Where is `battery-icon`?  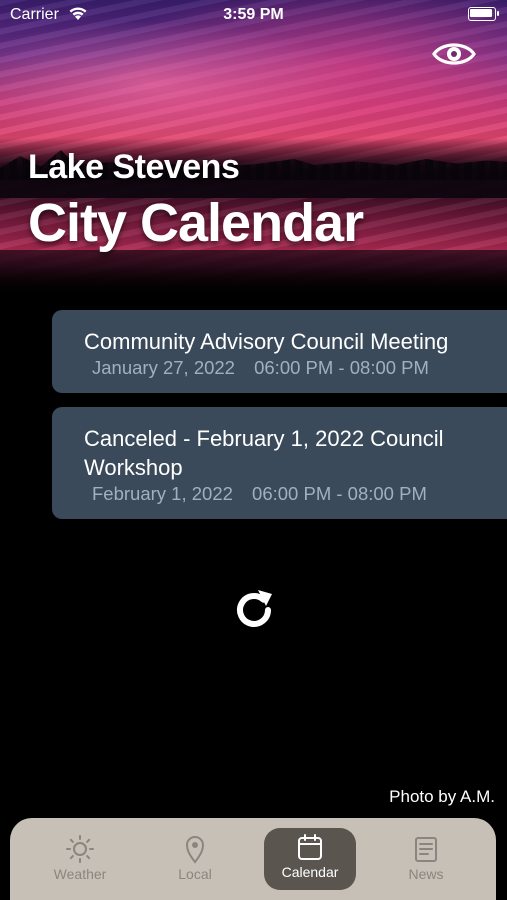 battery-icon is located at coordinates (483, 14).